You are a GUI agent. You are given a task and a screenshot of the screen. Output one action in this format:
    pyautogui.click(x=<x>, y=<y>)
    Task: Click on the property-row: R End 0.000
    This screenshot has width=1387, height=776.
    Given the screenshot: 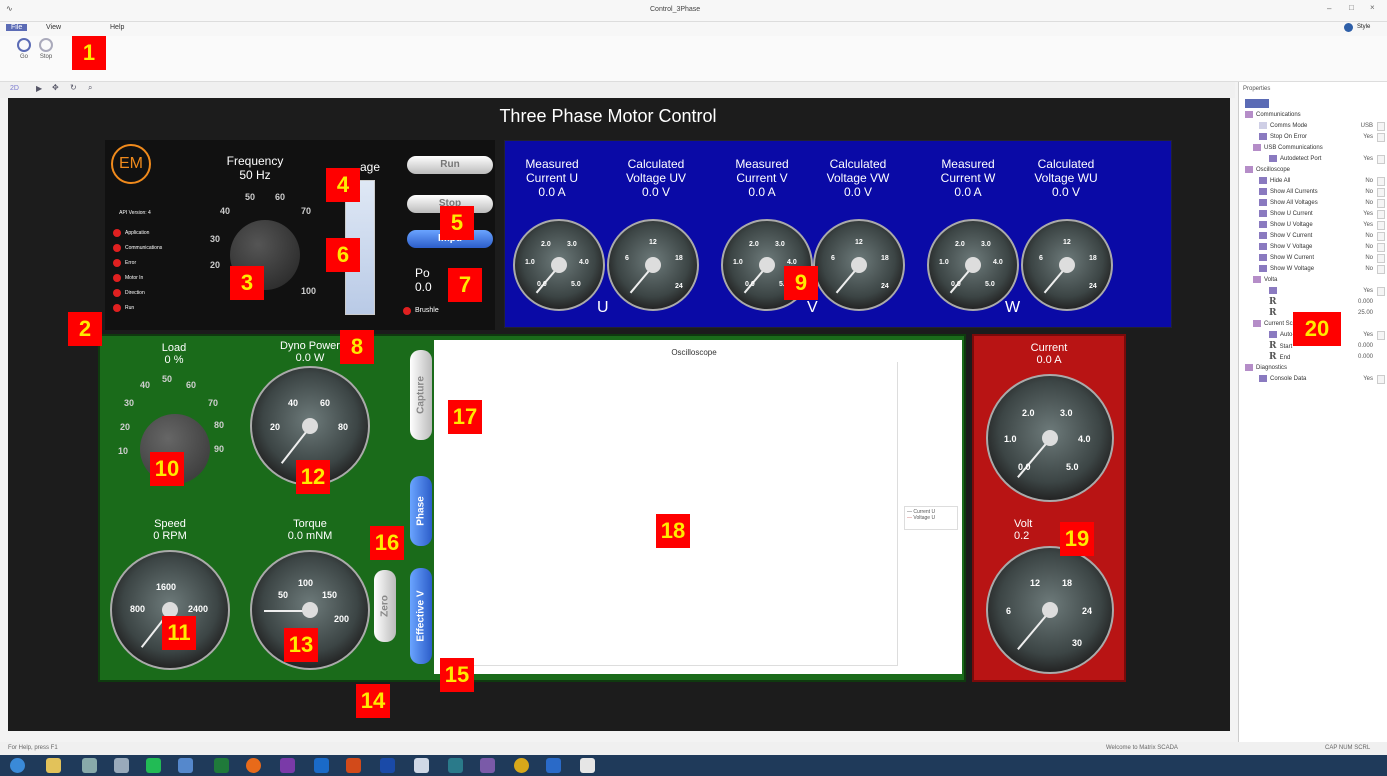 What is the action you would take?
    pyautogui.click(x=1313, y=357)
    